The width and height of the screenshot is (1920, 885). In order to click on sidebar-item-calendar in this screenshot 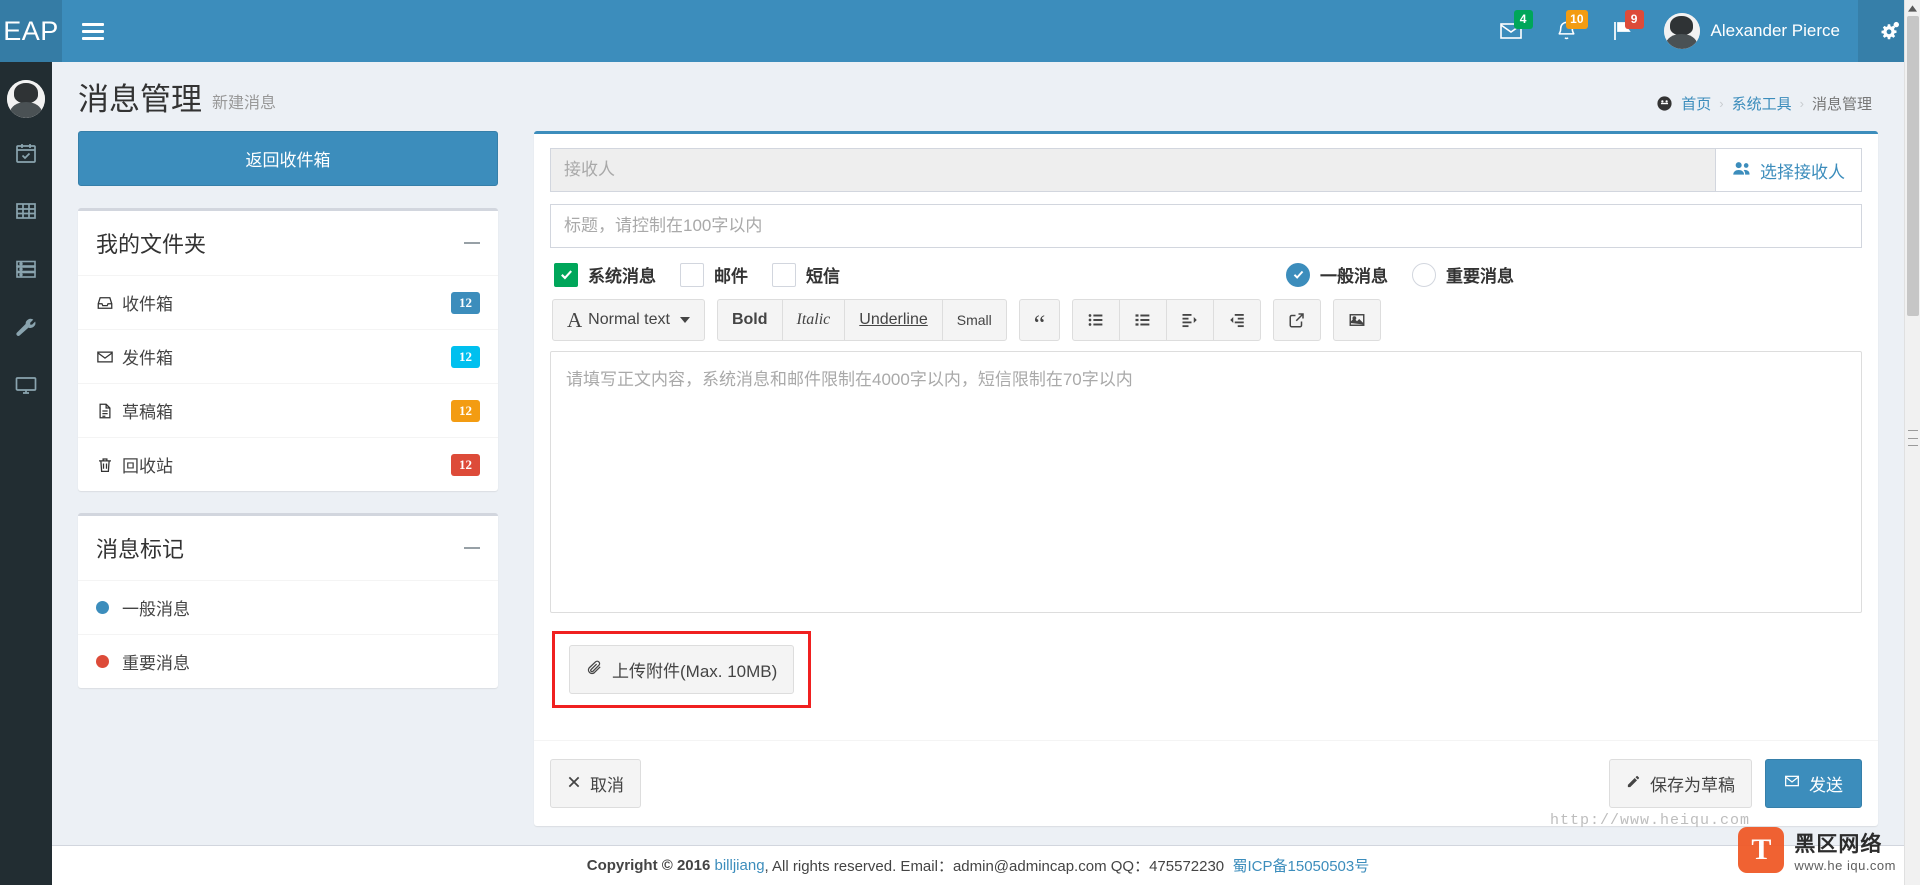, I will do `click(26, 153)`.